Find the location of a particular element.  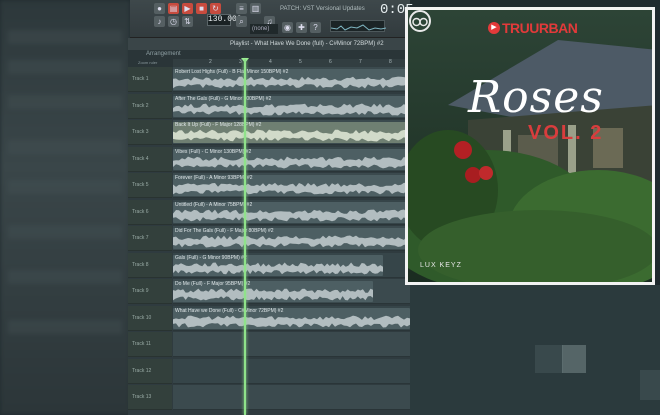

clip-name: Do Me (Full) - F Major 95BPM) #2 is located at coordinates (213, 284).